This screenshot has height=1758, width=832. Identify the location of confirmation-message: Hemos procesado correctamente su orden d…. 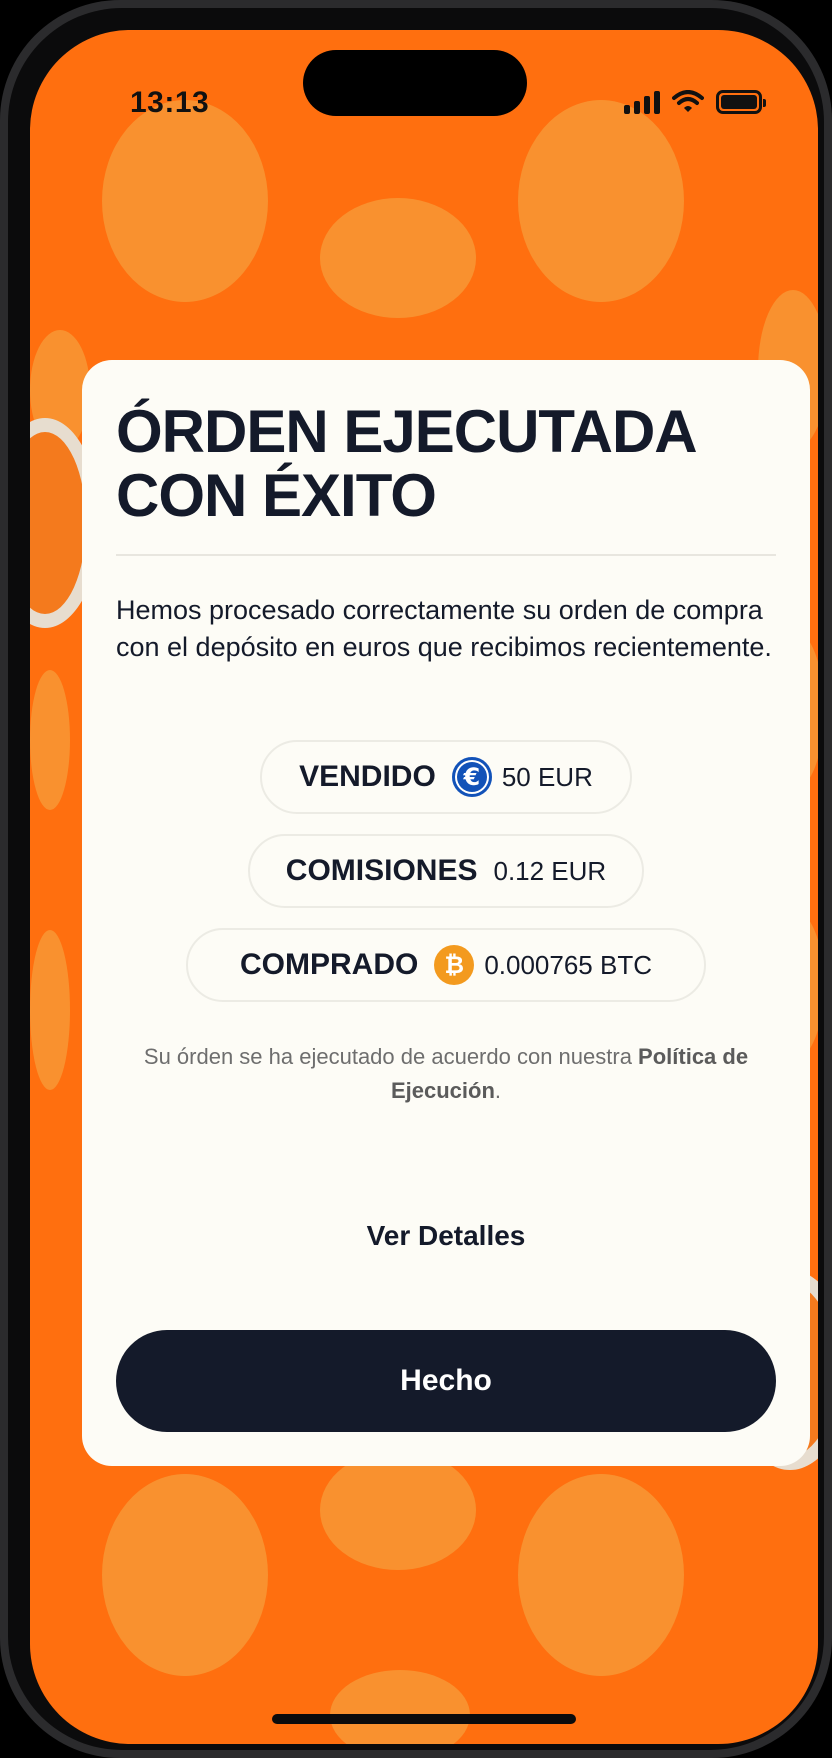
(444, 628).